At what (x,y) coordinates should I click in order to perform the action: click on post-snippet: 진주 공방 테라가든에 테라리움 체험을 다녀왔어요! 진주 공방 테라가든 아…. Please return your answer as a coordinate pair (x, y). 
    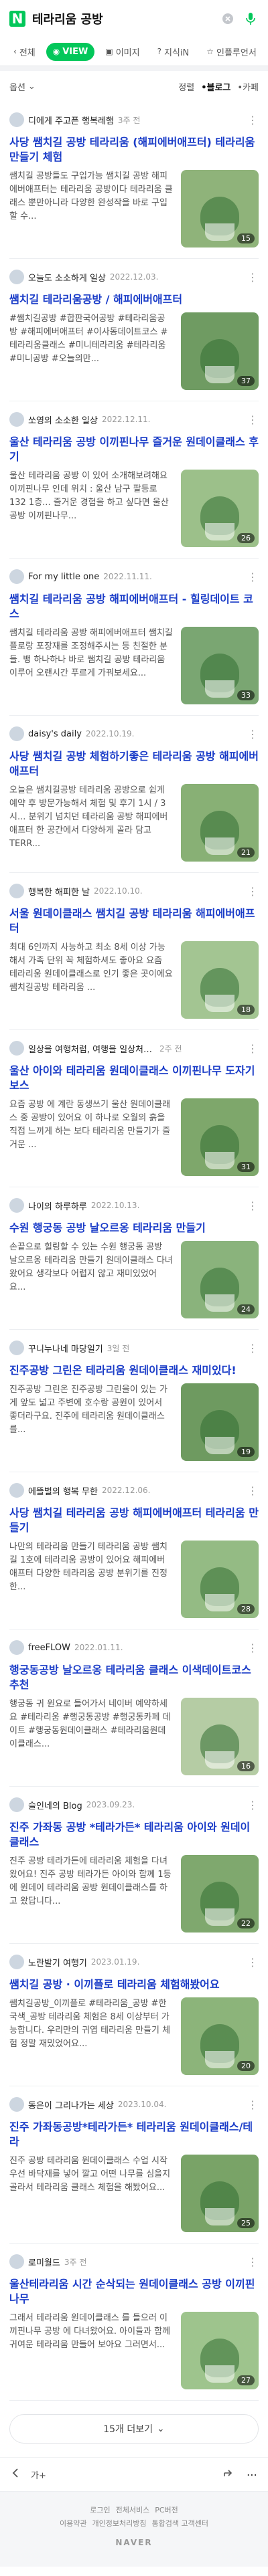
    Looking at the image, I should click on (91, 1894).